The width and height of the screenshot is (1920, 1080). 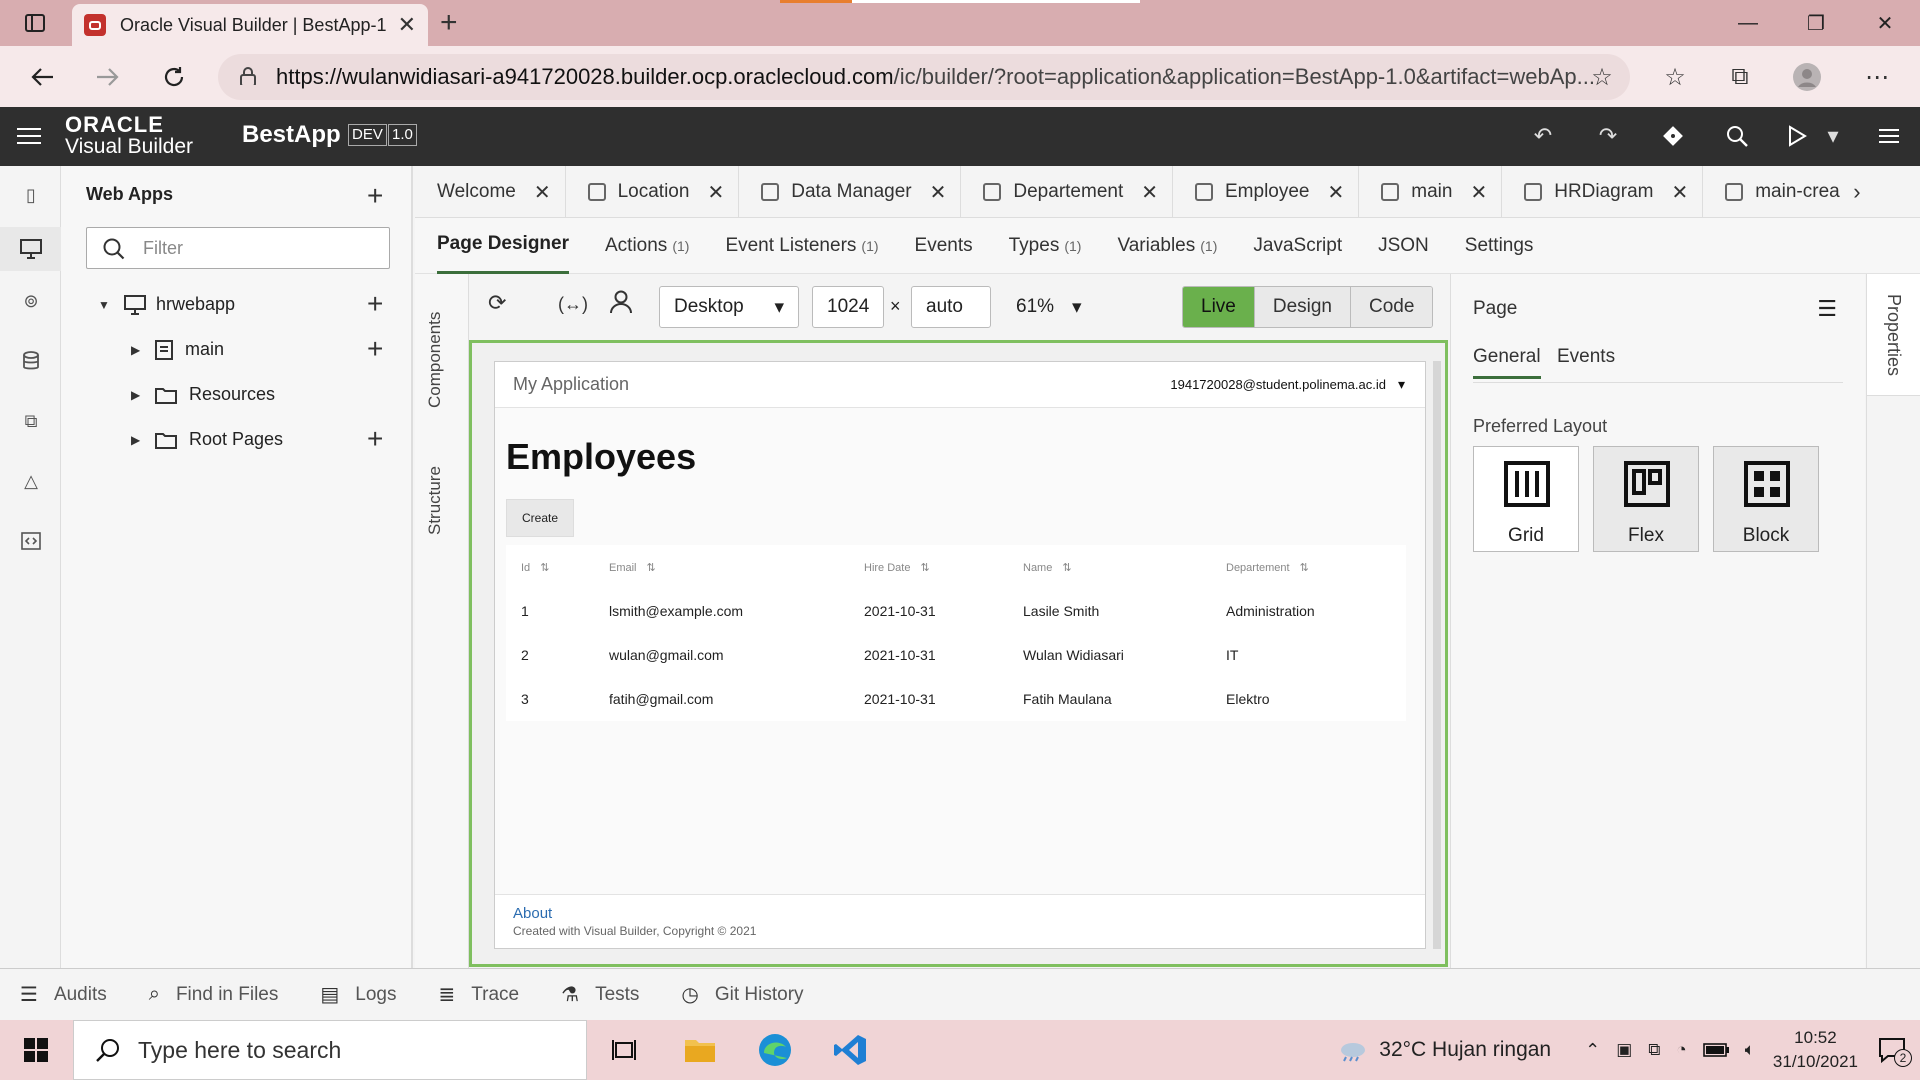 What do you see at coordinates (1403, 246) in the screenshot?
I see `tab-json: JSON` at bounding box center [1403, 246].